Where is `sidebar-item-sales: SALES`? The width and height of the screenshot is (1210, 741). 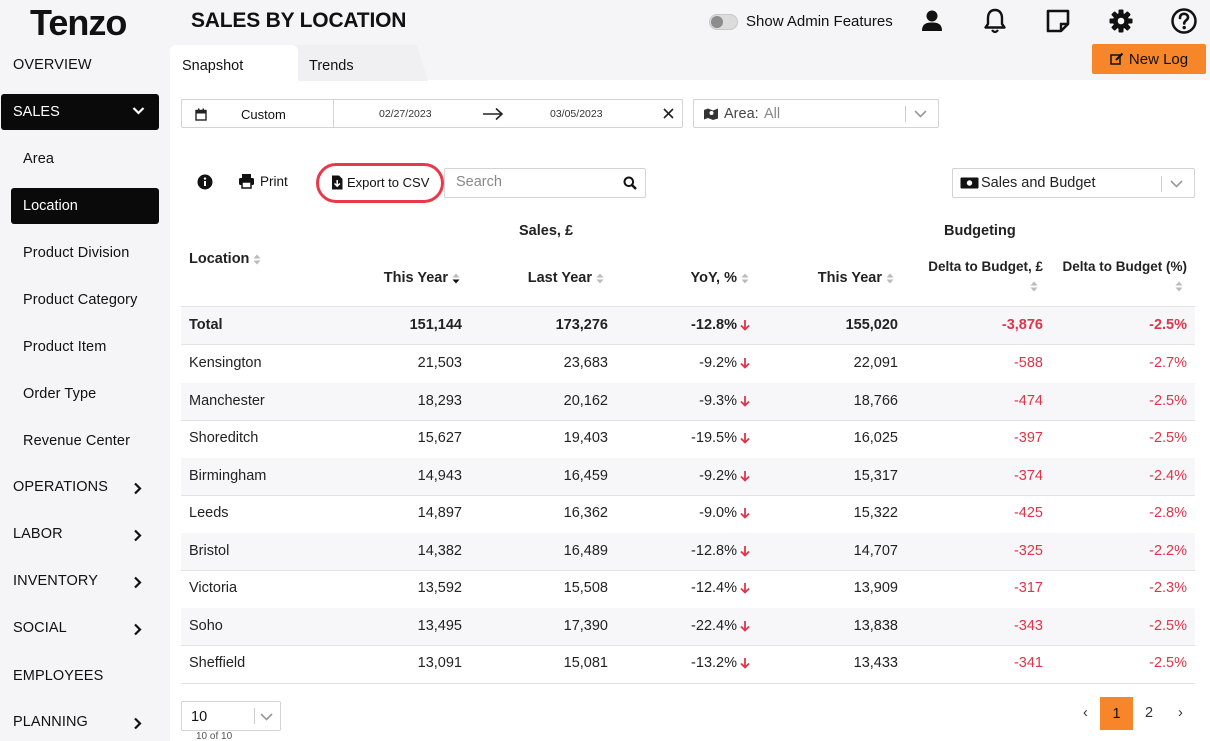 sidebar-item-sales: SALES is located at coordinates (80, 112).